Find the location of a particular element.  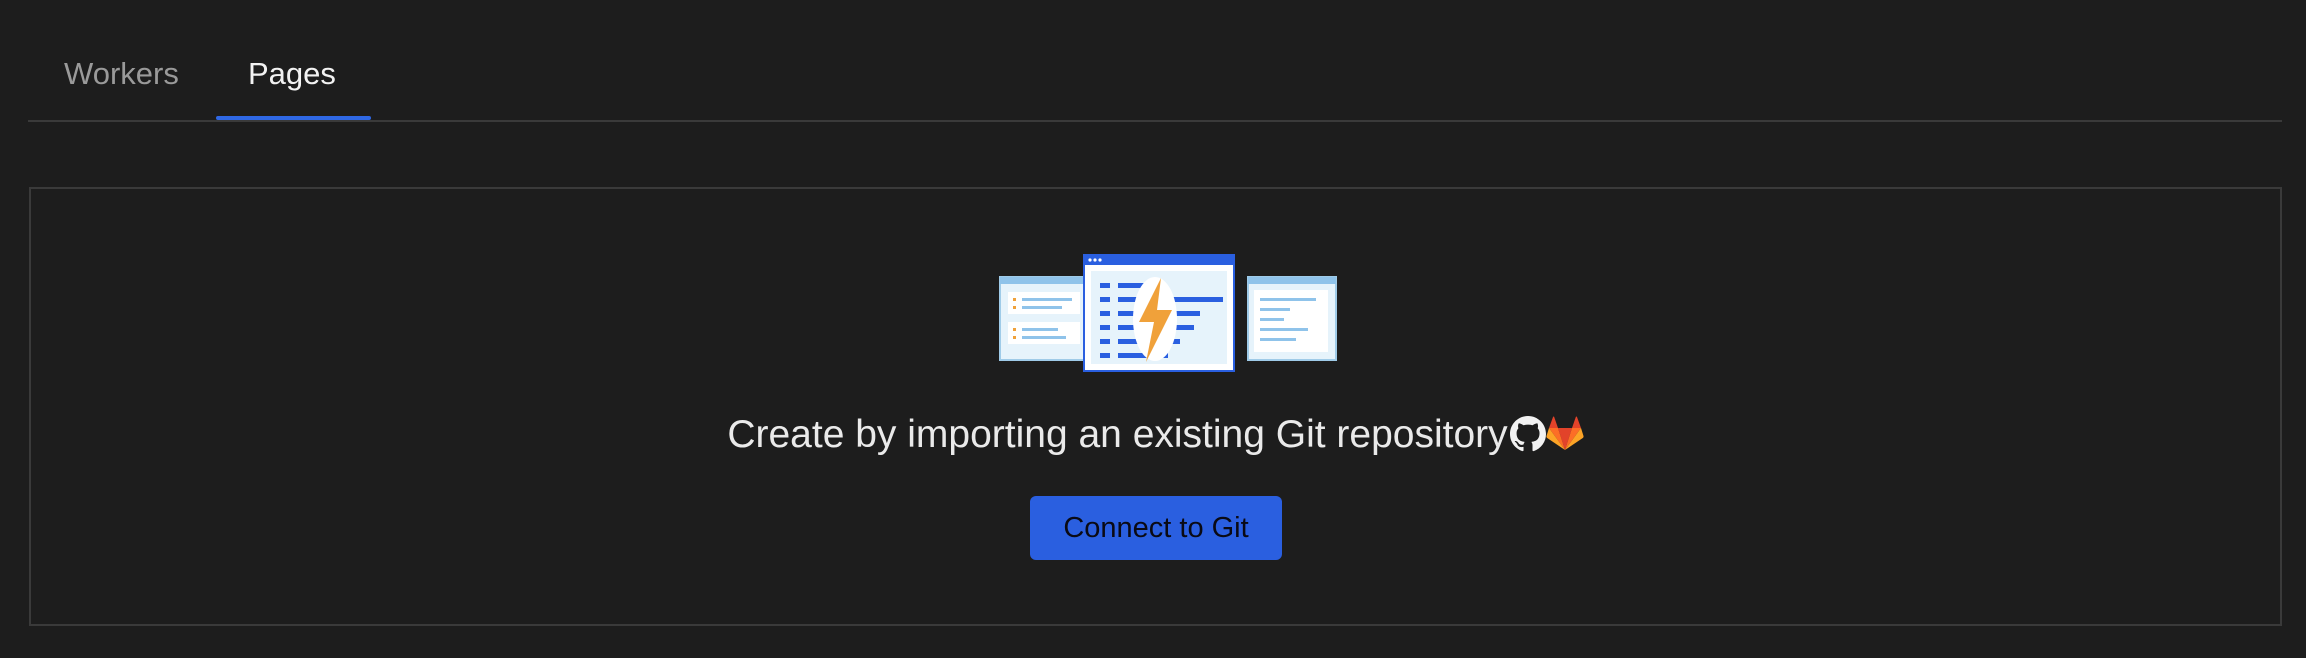

connect-to-git-button: Connect to Git is located at coordinates (1156, 528).